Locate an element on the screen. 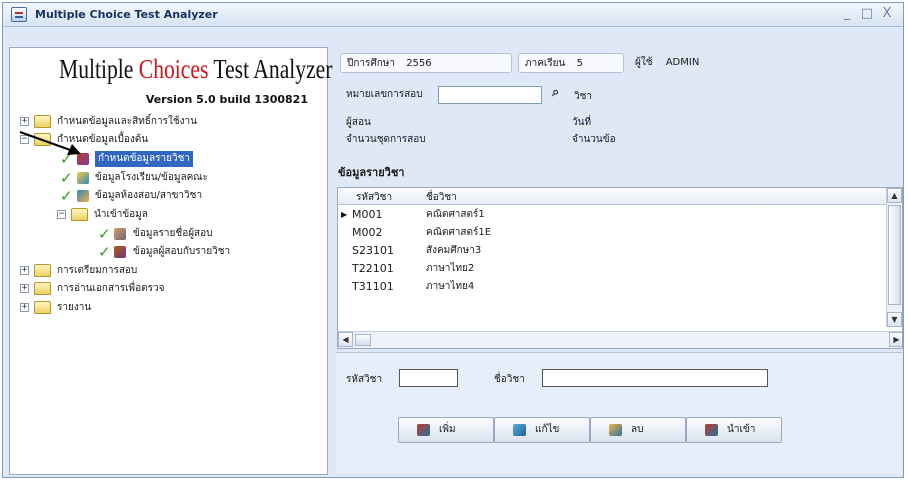  tree-item-examinee-list: ✓ ข้อมูลรายชื่อผู้สอบ is located at coordinates (169, 234).